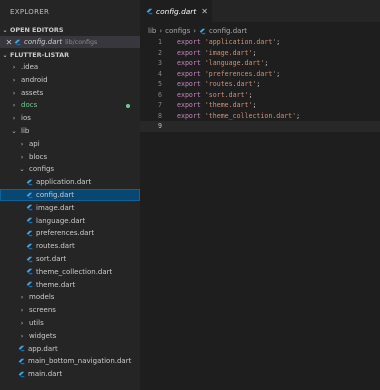 The width and height of the screenshot is (380, 390). Describe the element at coordinates (260, 11) in the screenshot. I see `tab-bar: config.dart ✕` at that location.